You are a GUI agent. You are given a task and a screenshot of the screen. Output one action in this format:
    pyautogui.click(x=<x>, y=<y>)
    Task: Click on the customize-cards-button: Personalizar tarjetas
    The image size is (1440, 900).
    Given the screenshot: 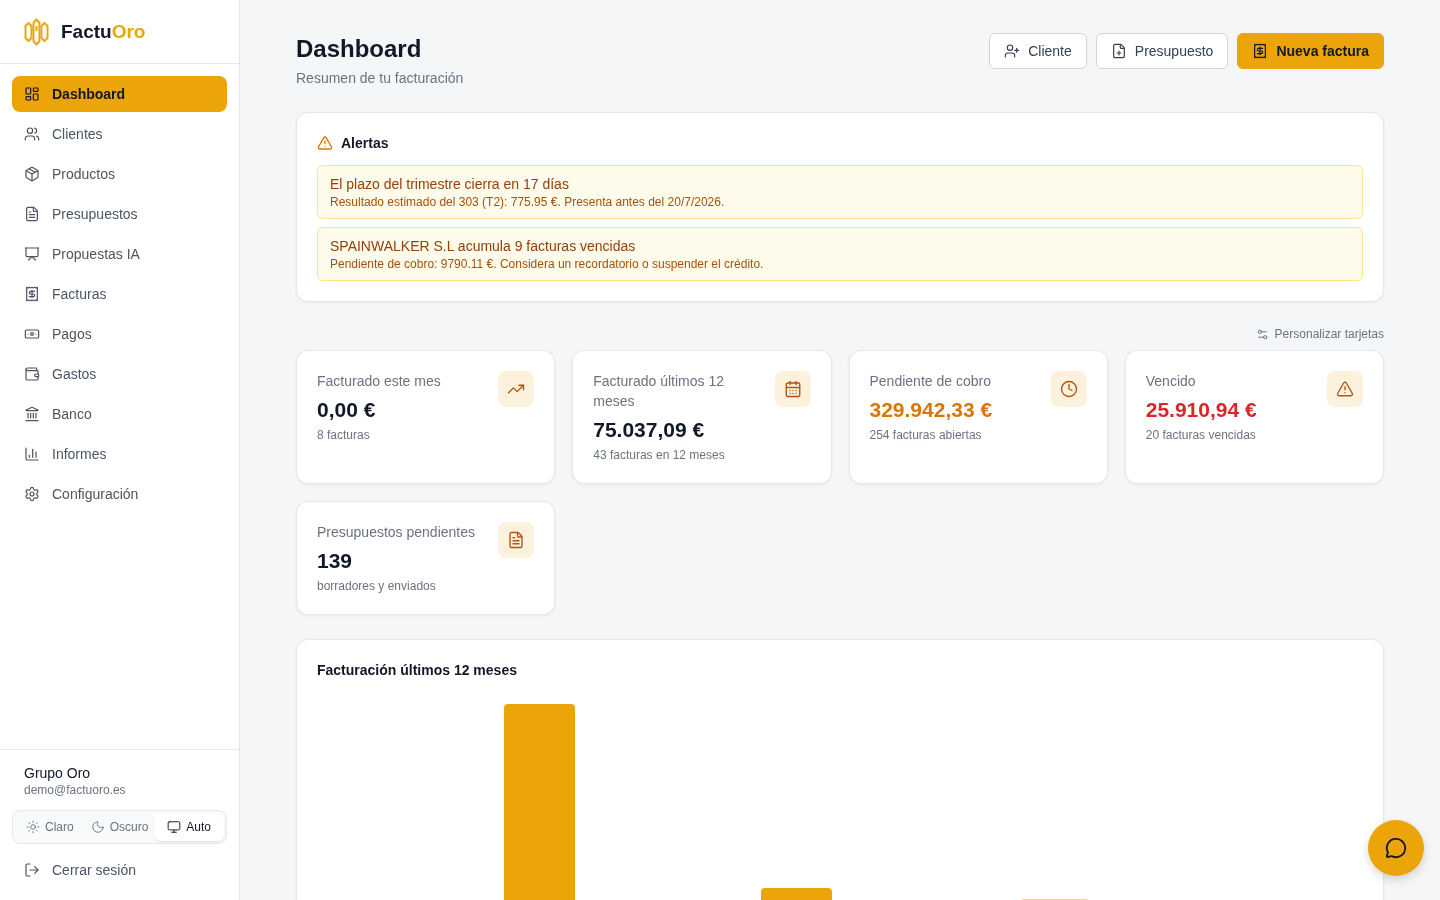 What is the action you would take?
    pyautogui.click(x=1319, y=334)
    